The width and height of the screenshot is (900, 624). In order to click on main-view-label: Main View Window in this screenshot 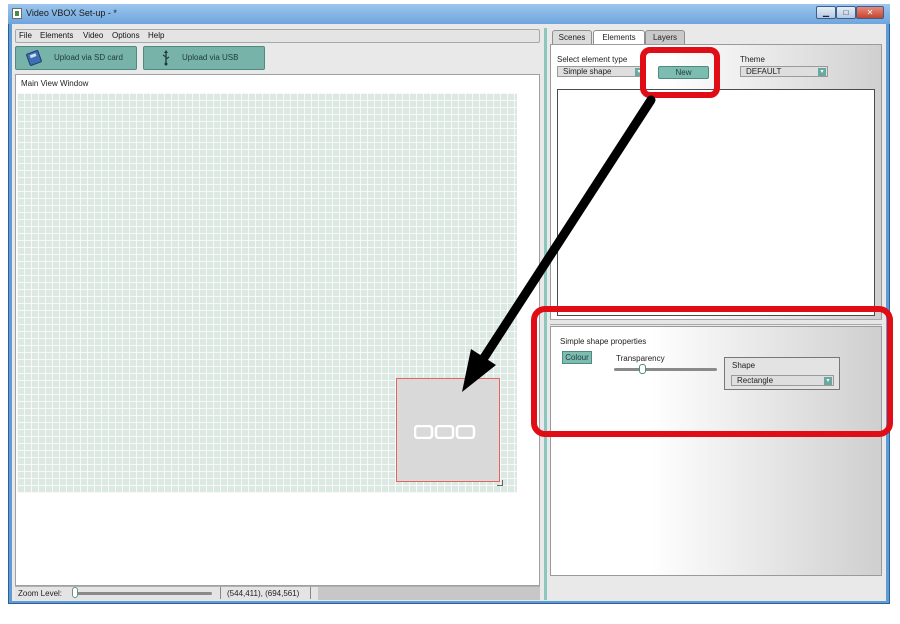, I will do `click(55, 83)`.